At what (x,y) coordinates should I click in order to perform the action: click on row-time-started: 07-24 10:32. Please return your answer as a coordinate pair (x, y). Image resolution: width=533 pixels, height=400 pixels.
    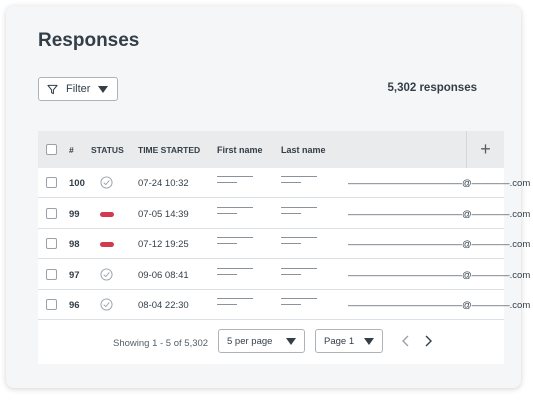
    Looking at the image, I should click on (163, 183).